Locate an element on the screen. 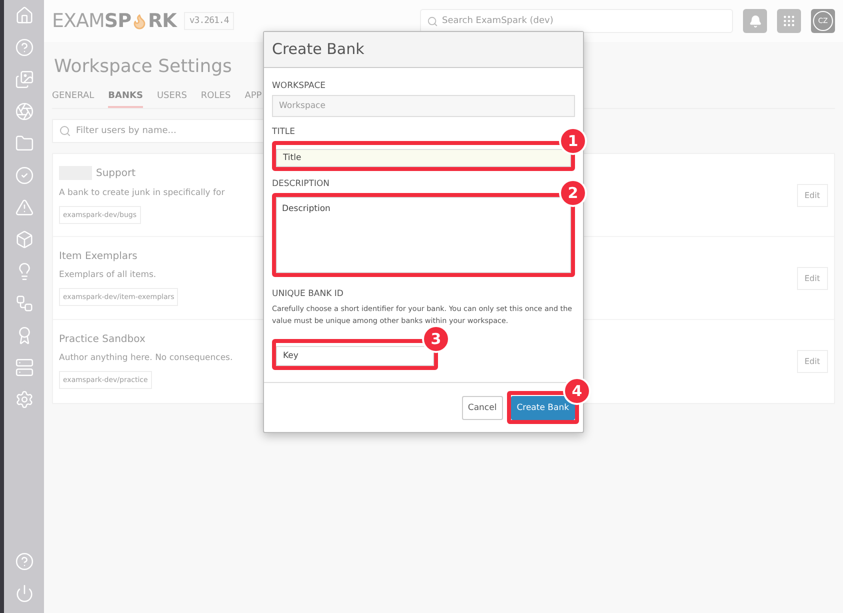  version-label: v3.261.4 is located at coordinates (209, 21).